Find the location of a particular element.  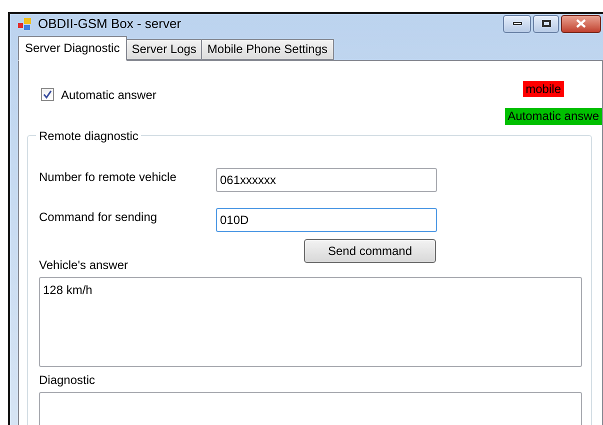

field-label: Vehicle's answer is located at coordinates (84, 264).